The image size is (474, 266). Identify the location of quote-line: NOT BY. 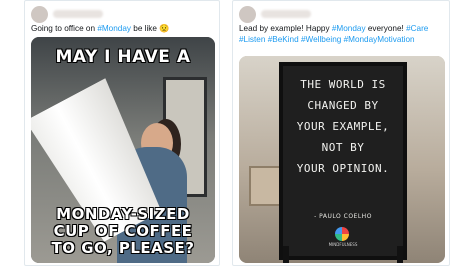
(343, 147).